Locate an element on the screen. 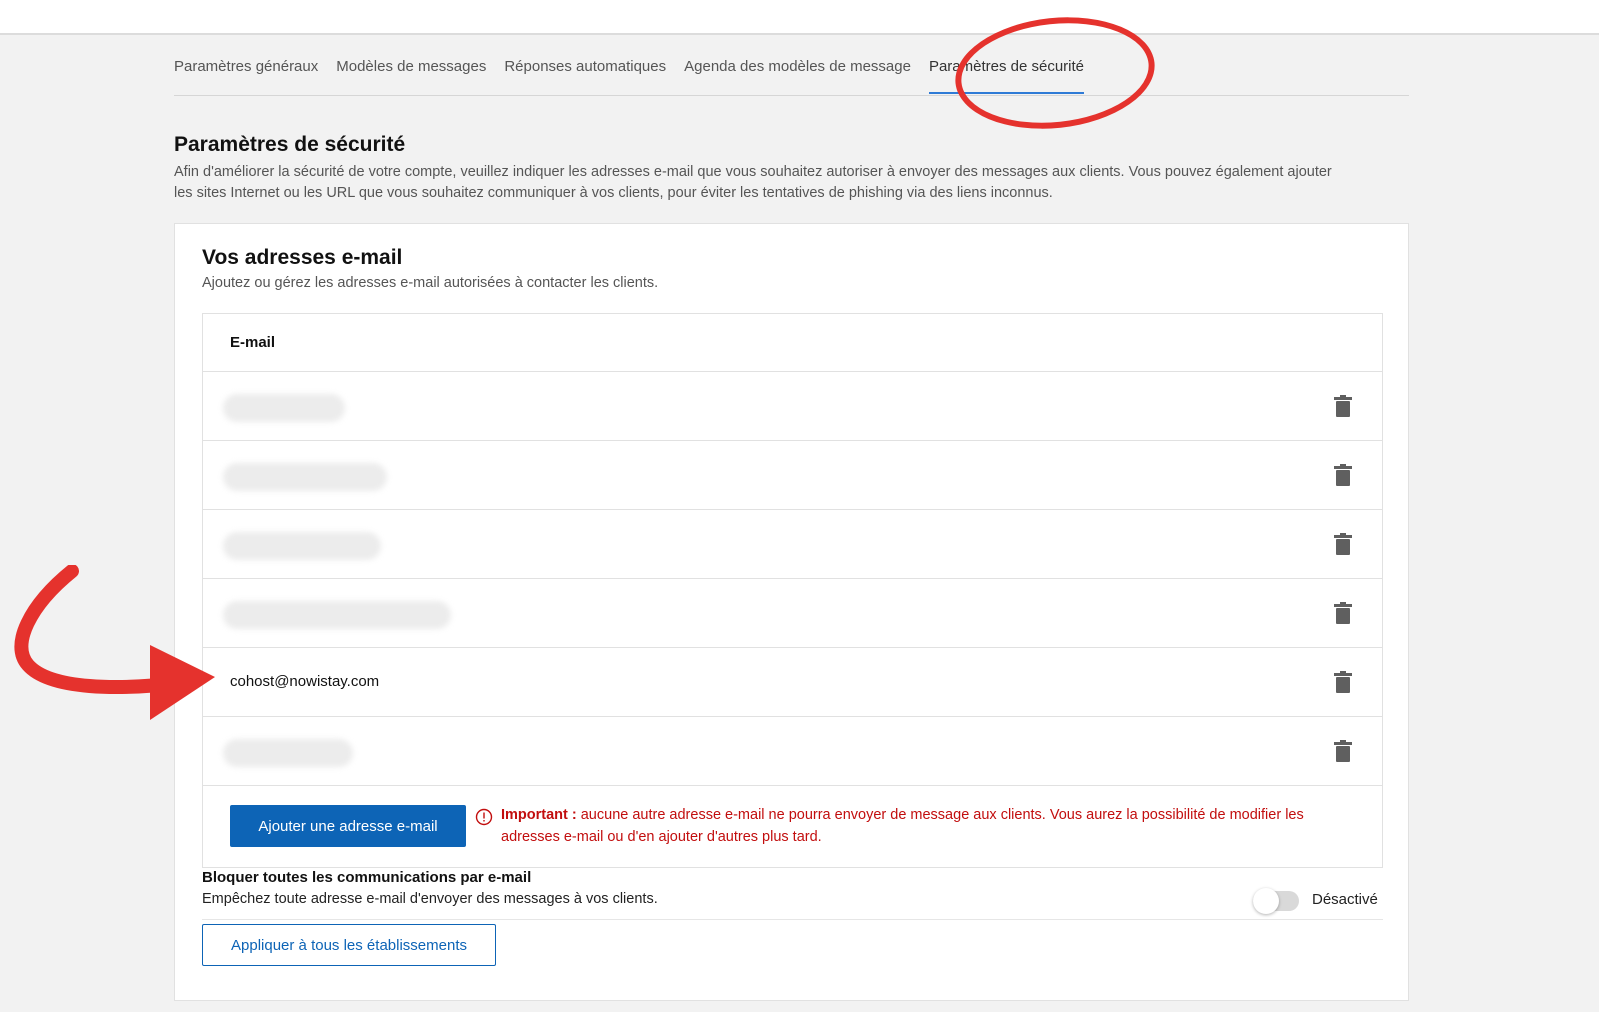  top-bar is located at coordinates (799, 17).